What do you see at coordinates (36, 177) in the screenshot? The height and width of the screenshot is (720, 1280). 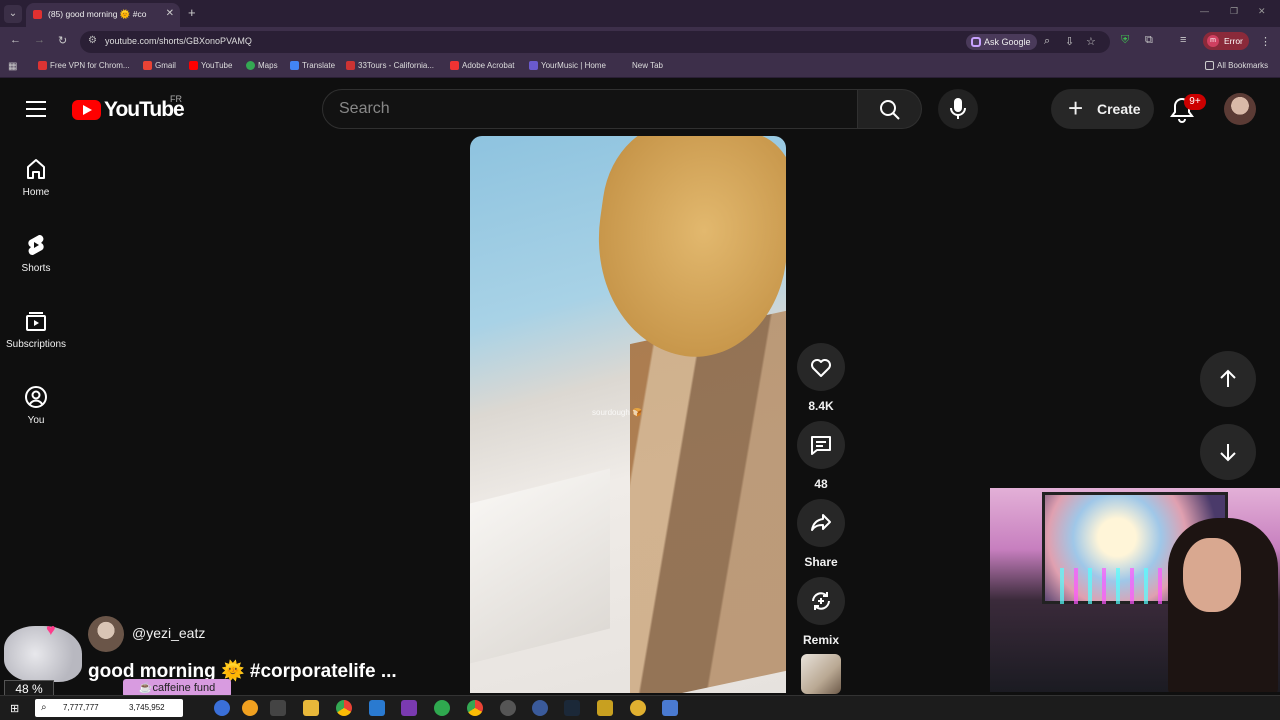 I see `sidebar-item-home: Home` at bounding box center [36, 177].